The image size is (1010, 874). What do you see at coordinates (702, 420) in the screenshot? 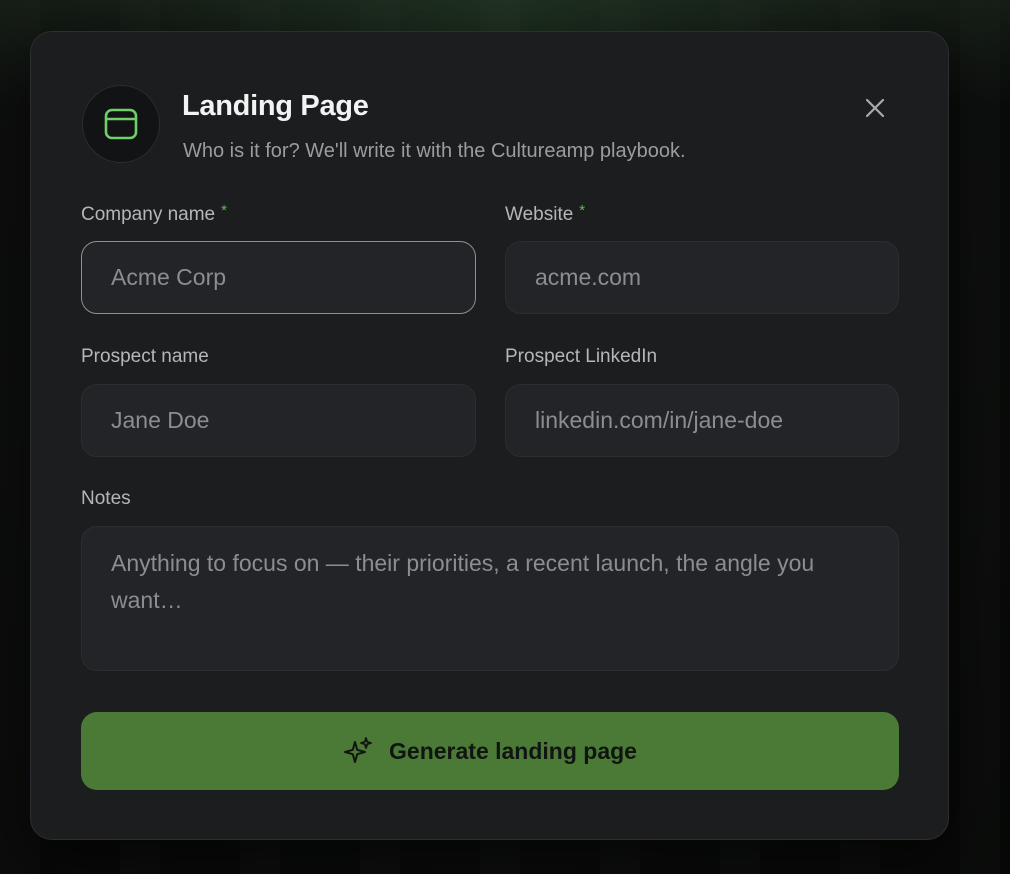
I see `prospect-linkedin-input` at bounding box center [702, 420].